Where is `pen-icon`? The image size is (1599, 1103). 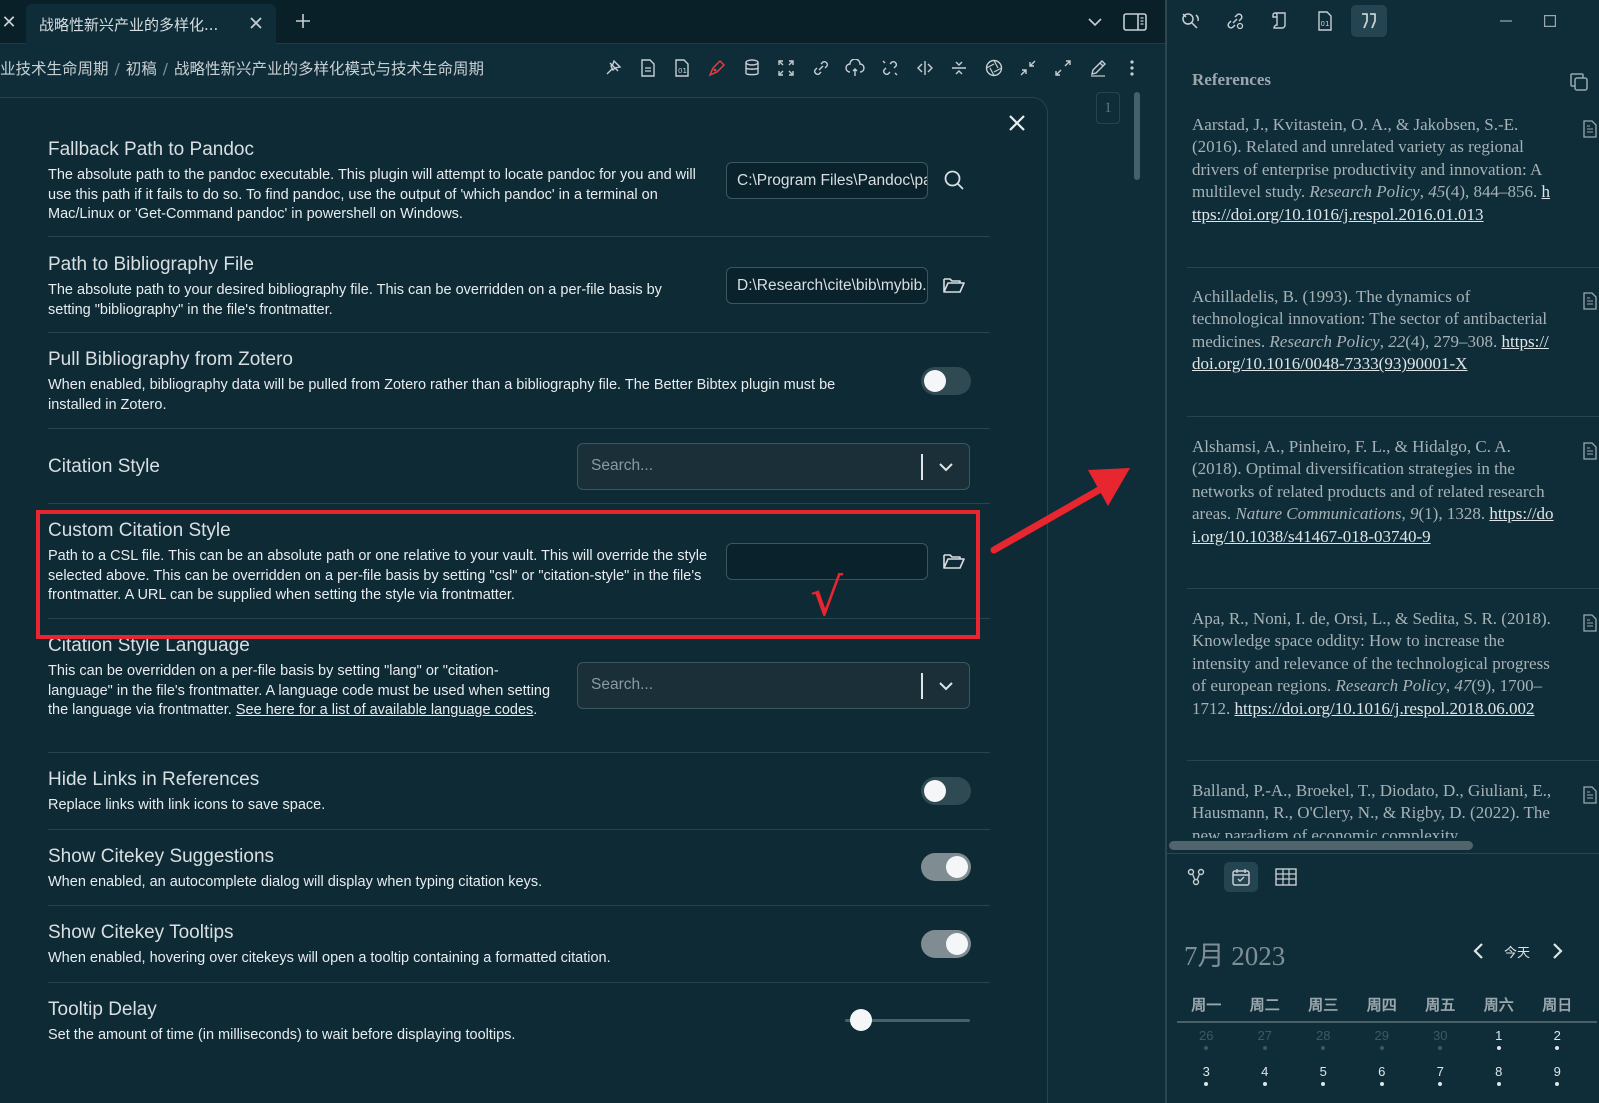 pen-icon is located at coordinates (717, 68).